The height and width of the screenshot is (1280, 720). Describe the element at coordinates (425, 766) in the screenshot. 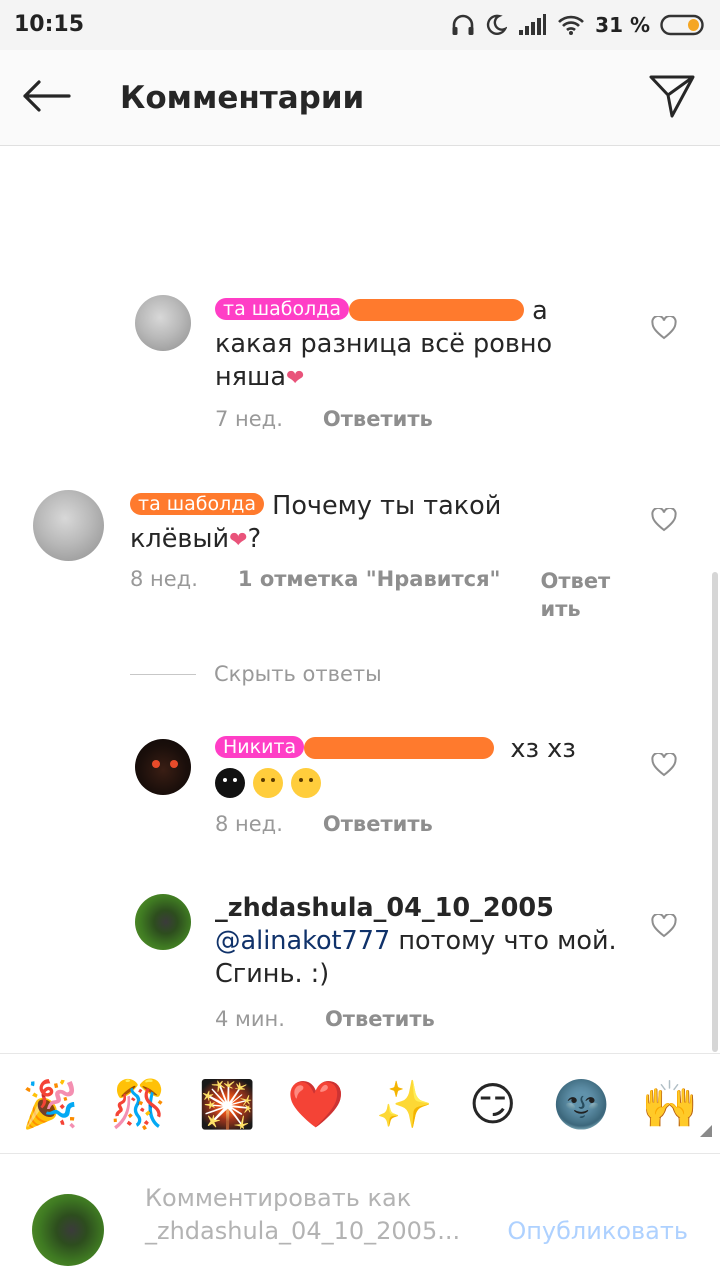

I see `comment-text: Никита хз хз` at that location.